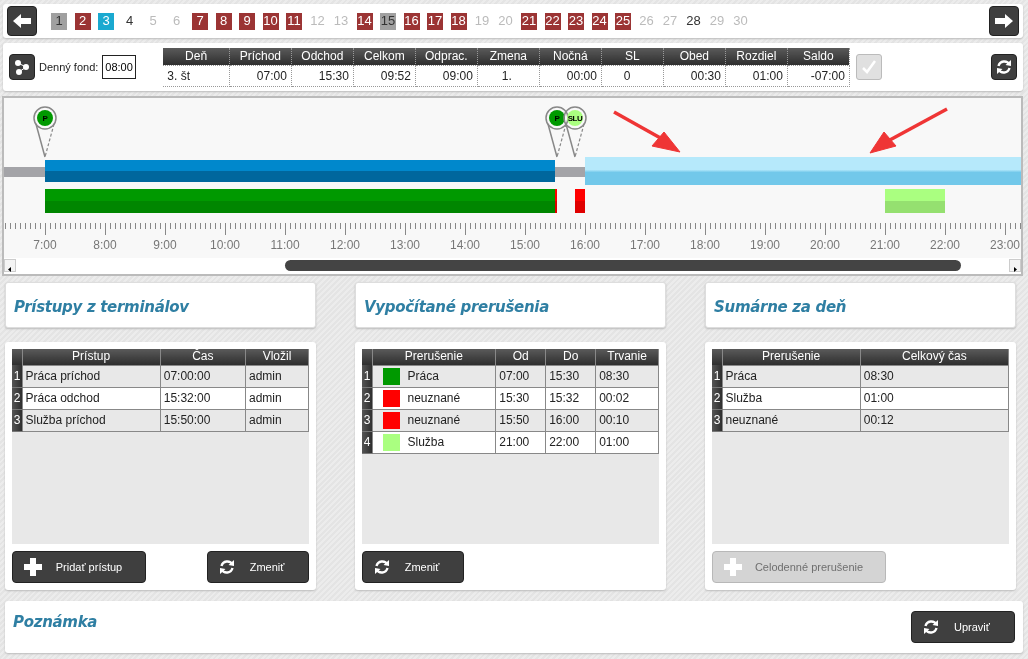 This screenshot has height=659, width=1028. I want to click on column-header: Prístup, so click(91, 357).